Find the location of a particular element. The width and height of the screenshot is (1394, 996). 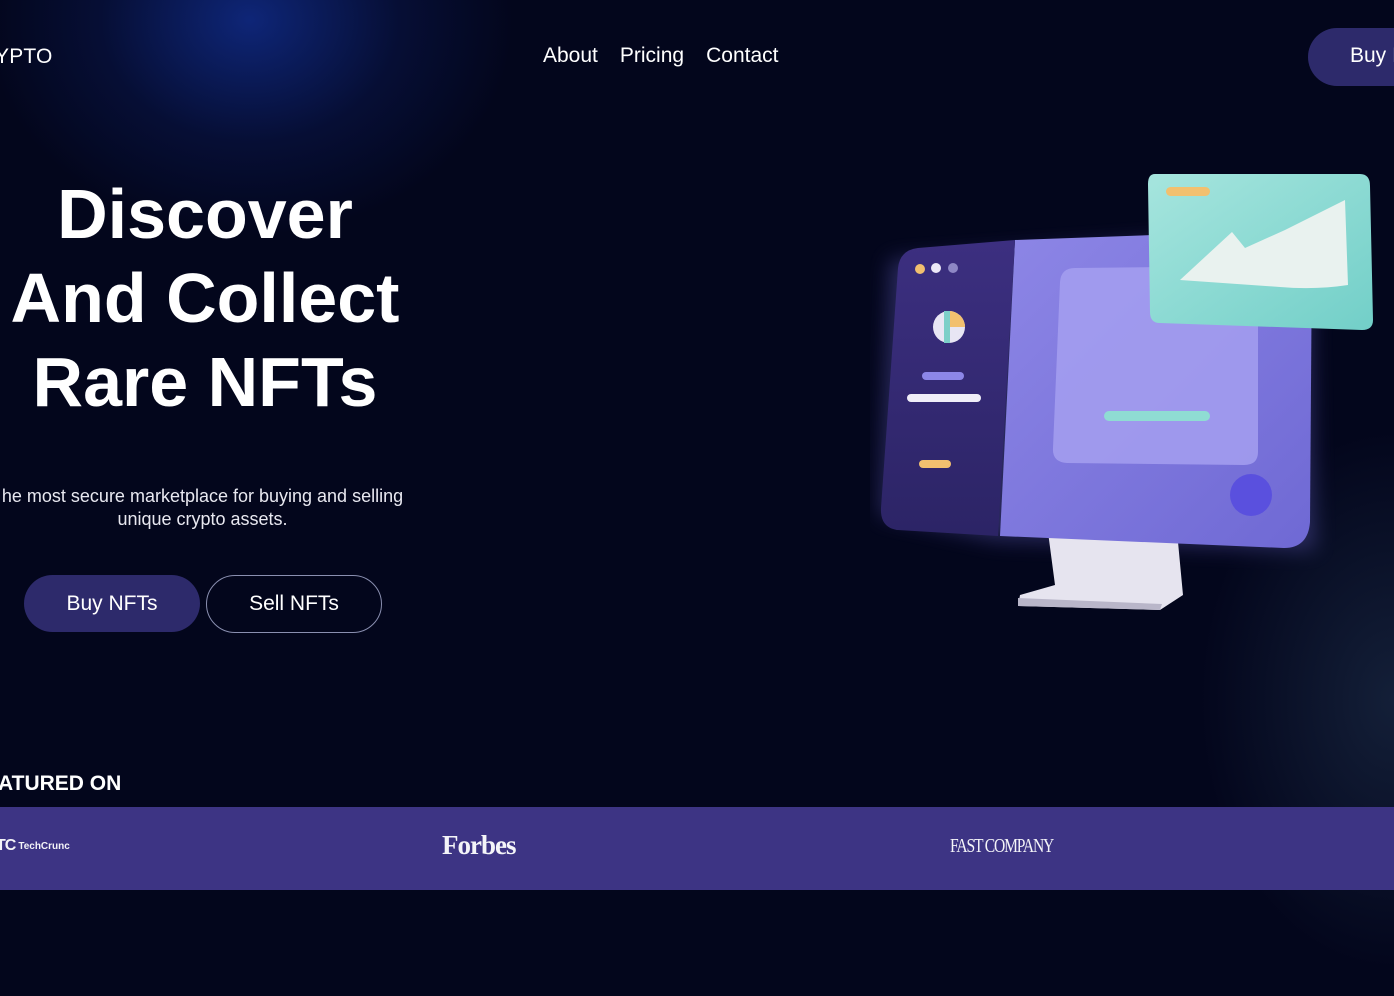

main-nav: About Pricing Contact is located at coordinates (660, 56).